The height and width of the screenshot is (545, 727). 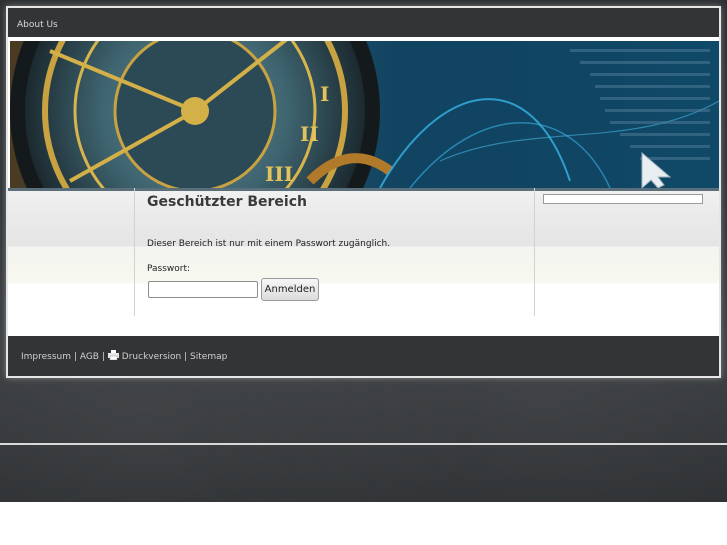 What do you see at coordinates (208, 357) in the screenshot?
I see `footer-link-sitemap: Sitemap` at bounding box center [208, 357].